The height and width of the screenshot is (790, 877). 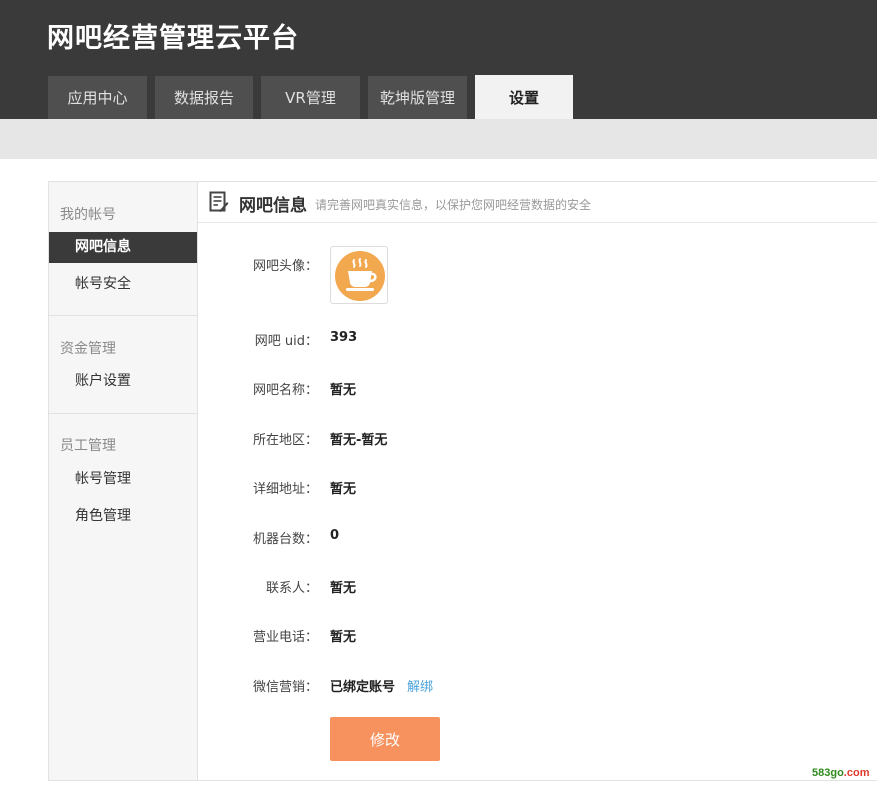 I want to click on field-row-region: 所在地区： 暂无-暂无, so click(x=537, y=439).